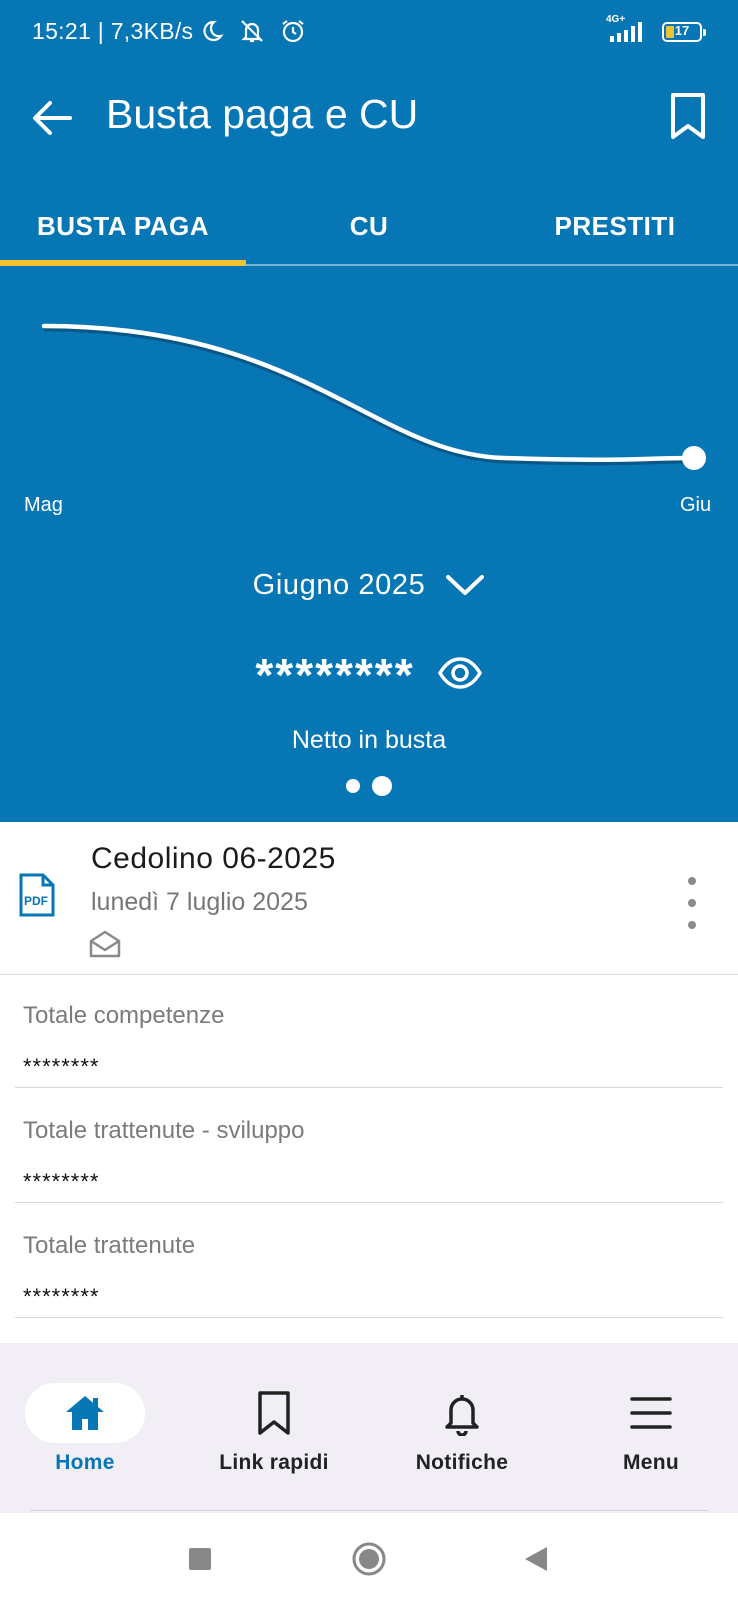 This screenshot has height=1600, width=738. I want to click on battery-icon: 17, so click(684, 32).